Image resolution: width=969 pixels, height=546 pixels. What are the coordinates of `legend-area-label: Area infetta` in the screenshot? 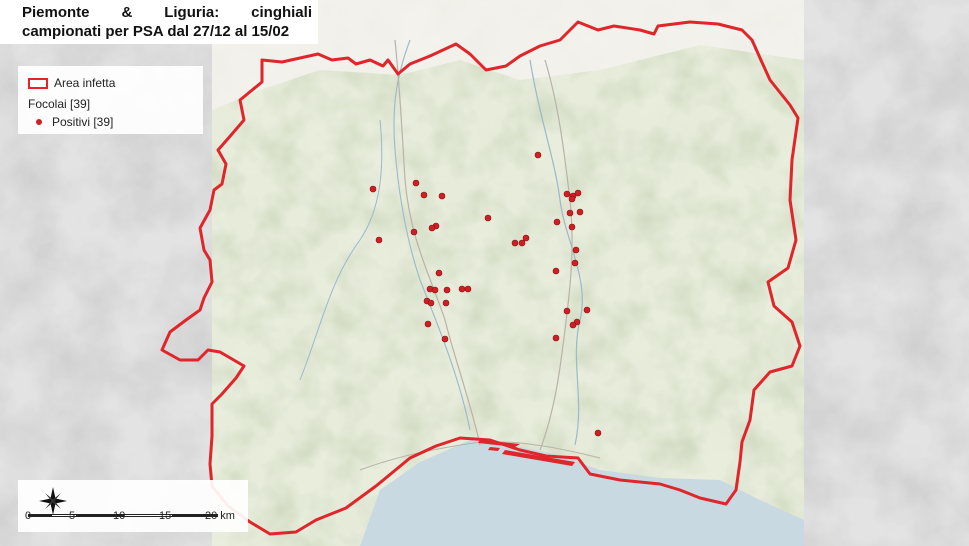 It's located at (85, 83).